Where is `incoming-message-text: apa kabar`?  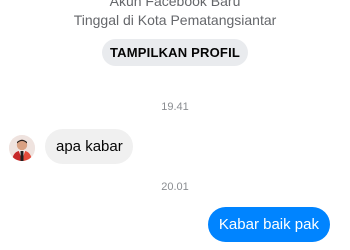
incoming-message-text: apa kabar is located at coordinates (89, 146).